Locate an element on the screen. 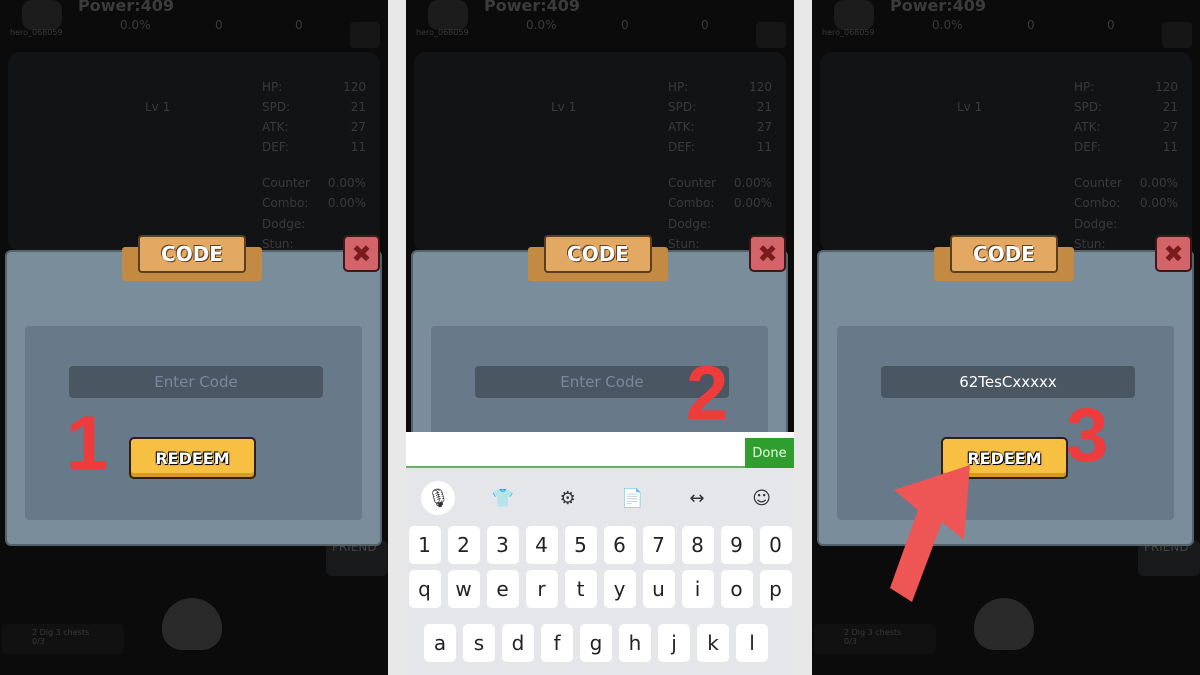  tshirt-icon: 👕 is located at coordinates (503, 498).